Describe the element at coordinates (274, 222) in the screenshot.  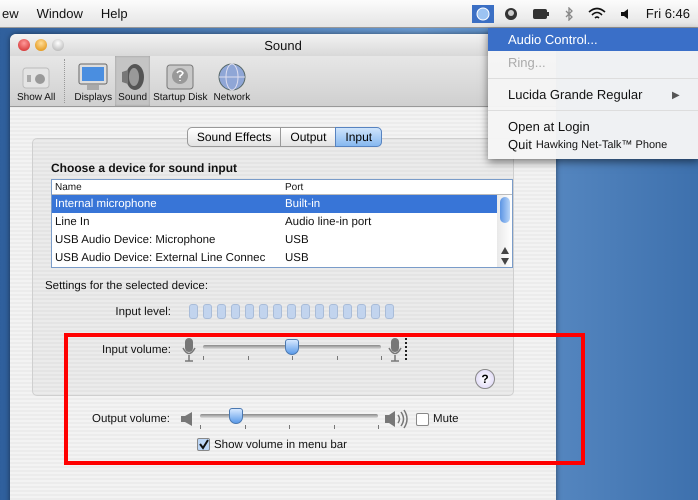
I see `table-row: Line In Audio line-in port` at that location.